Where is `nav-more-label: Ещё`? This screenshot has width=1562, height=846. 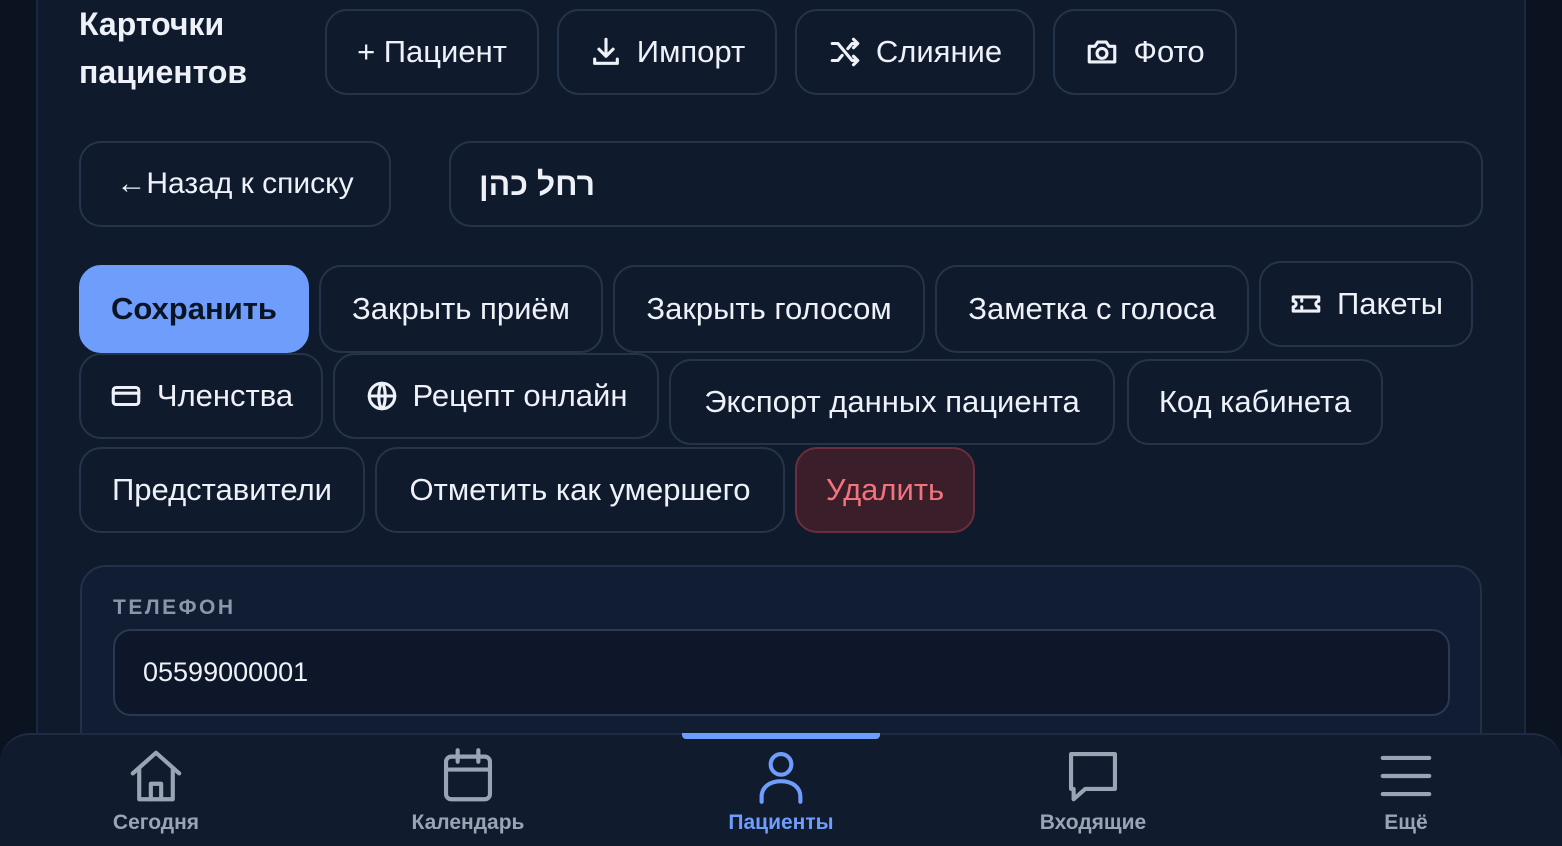 nav-more-label: Ещё is located at coordinates (1406, 822).